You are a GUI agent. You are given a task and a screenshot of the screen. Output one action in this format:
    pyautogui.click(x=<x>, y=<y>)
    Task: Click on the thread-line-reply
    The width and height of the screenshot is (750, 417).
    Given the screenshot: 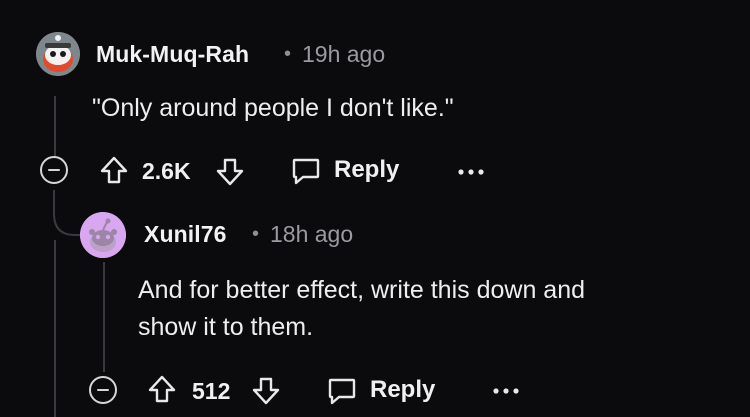 What is the action you would take?
    pyautogui.click(x=104, y=317)
    